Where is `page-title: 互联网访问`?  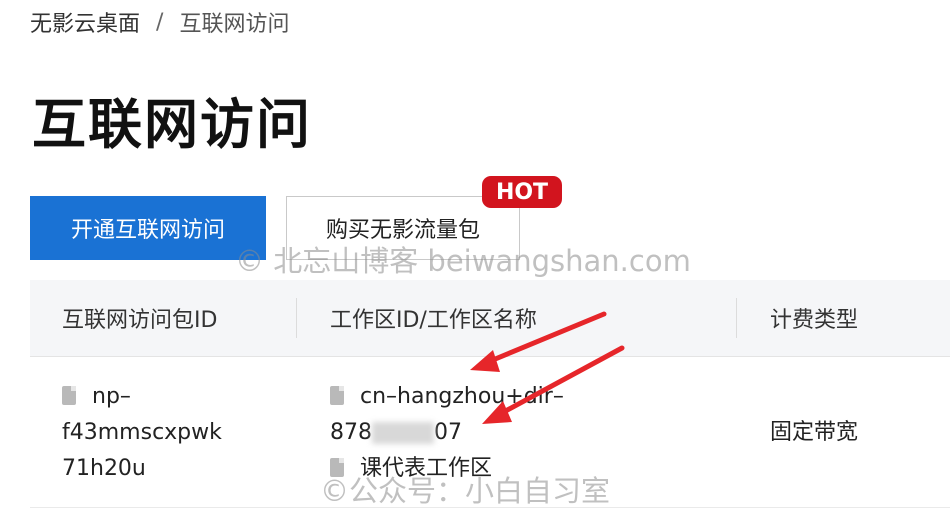 page-title: 互联网访问 is located at coordinates (172, 124).